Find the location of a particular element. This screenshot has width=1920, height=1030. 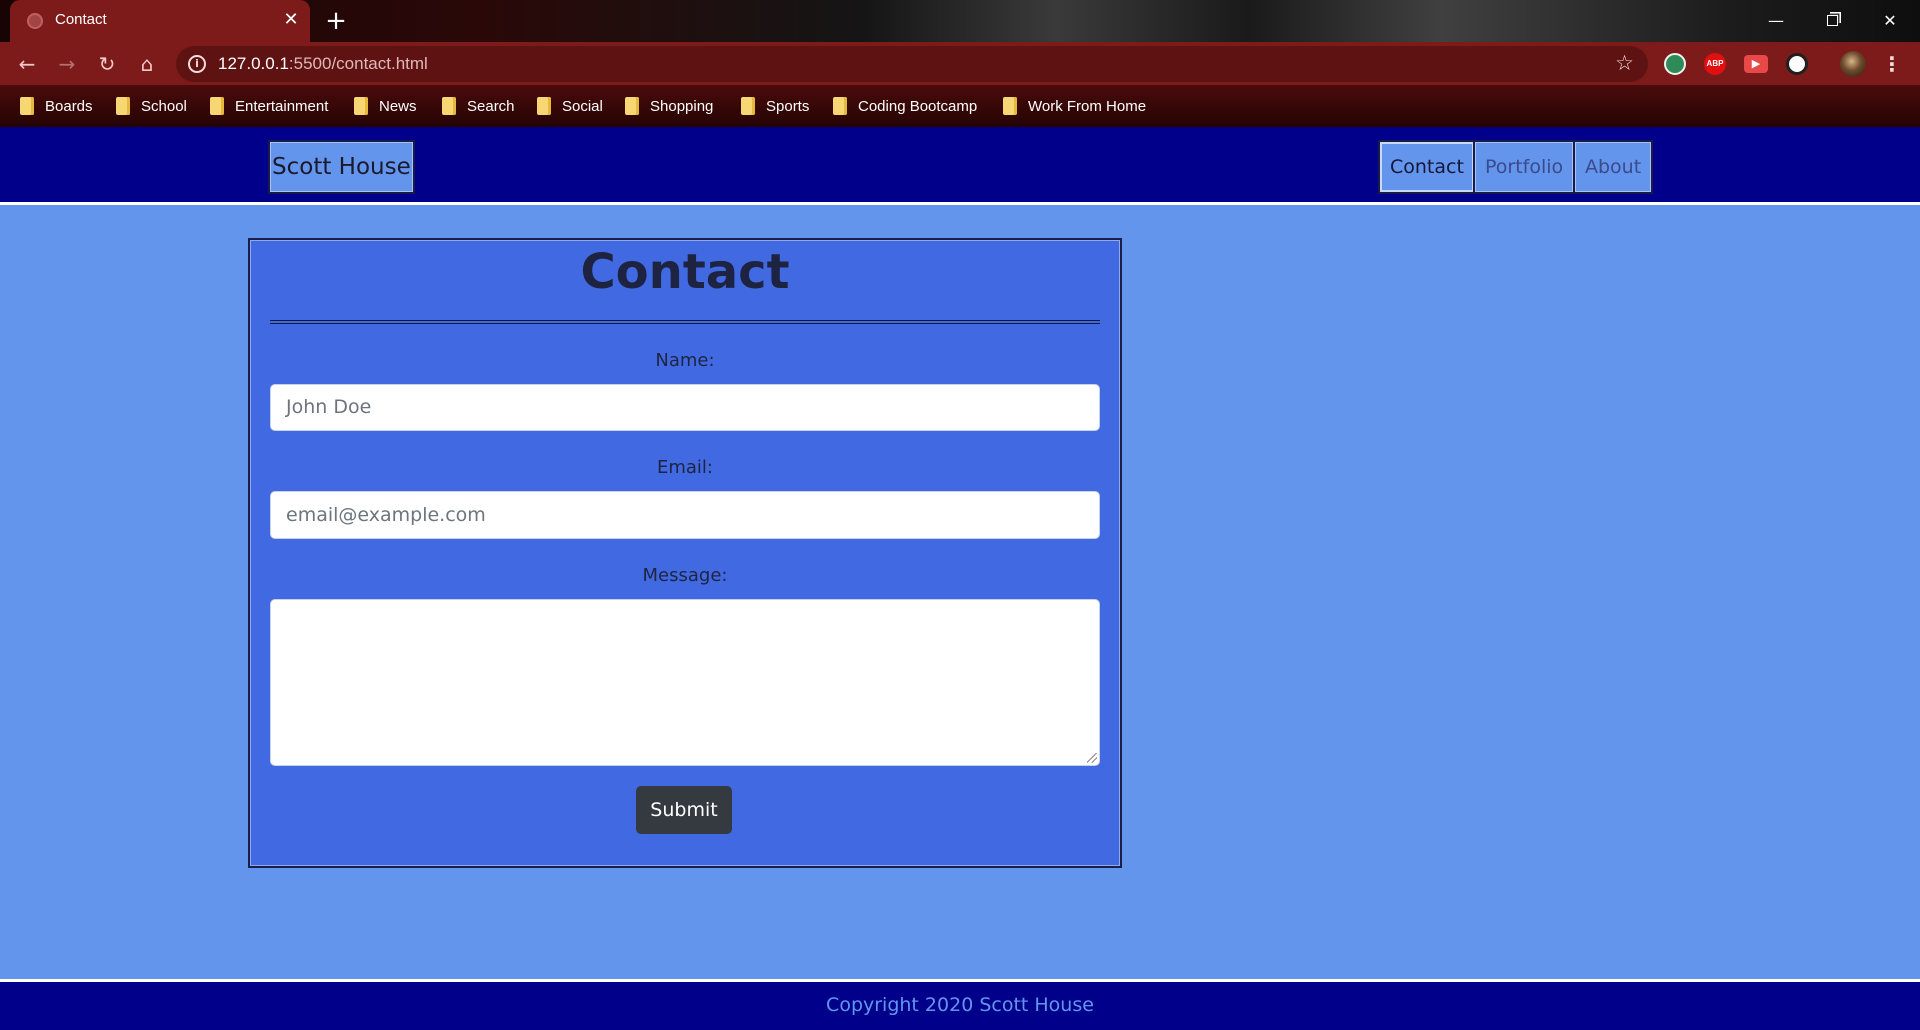

nav-link-portfolio: Portfolio is located at coordinates (1524, 167).